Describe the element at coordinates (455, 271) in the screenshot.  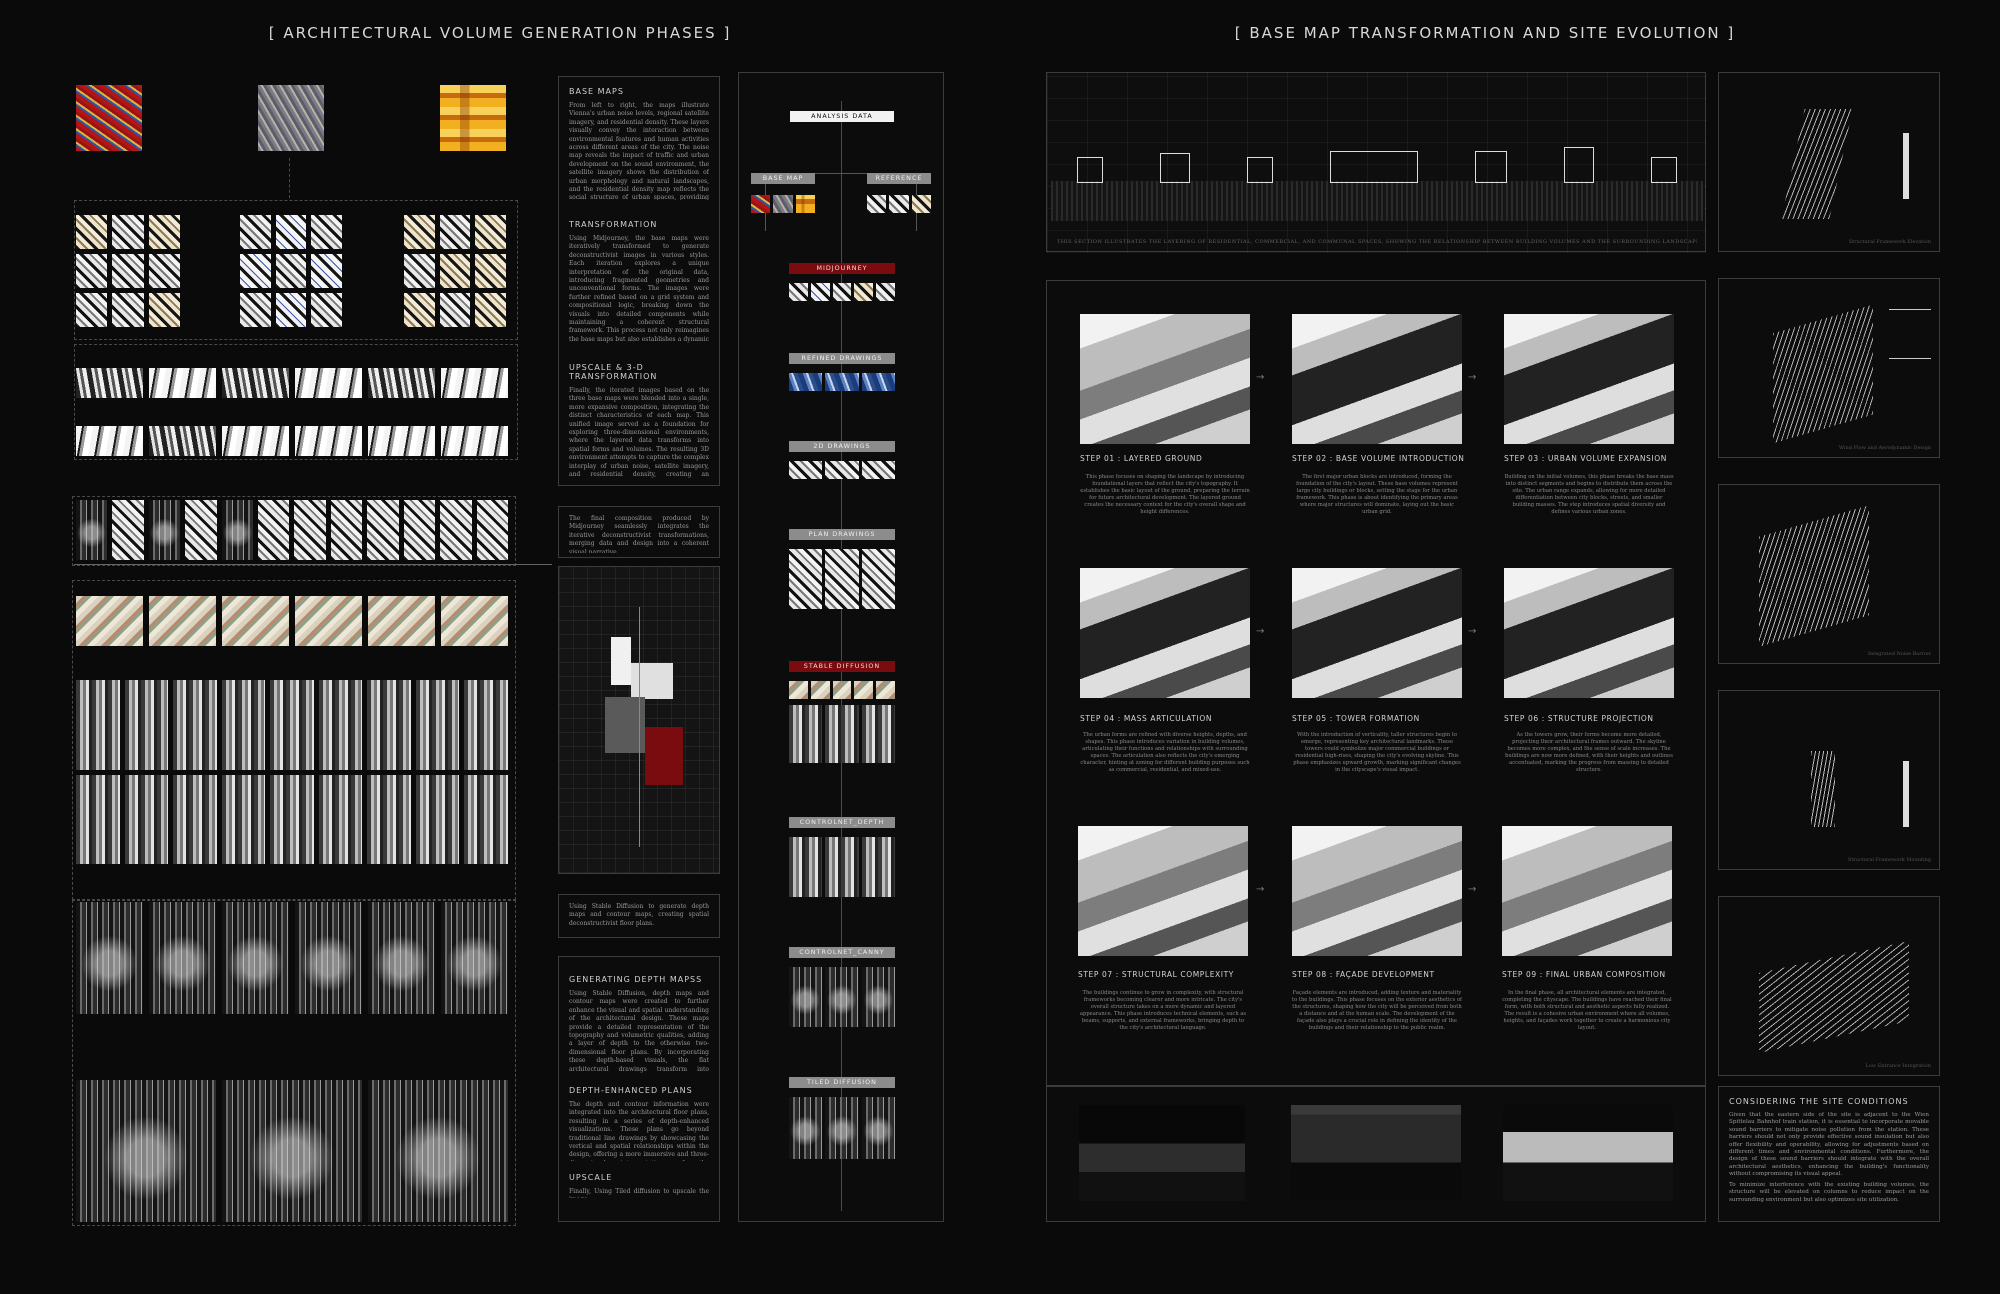
I see `transform-grid-c` at that location.